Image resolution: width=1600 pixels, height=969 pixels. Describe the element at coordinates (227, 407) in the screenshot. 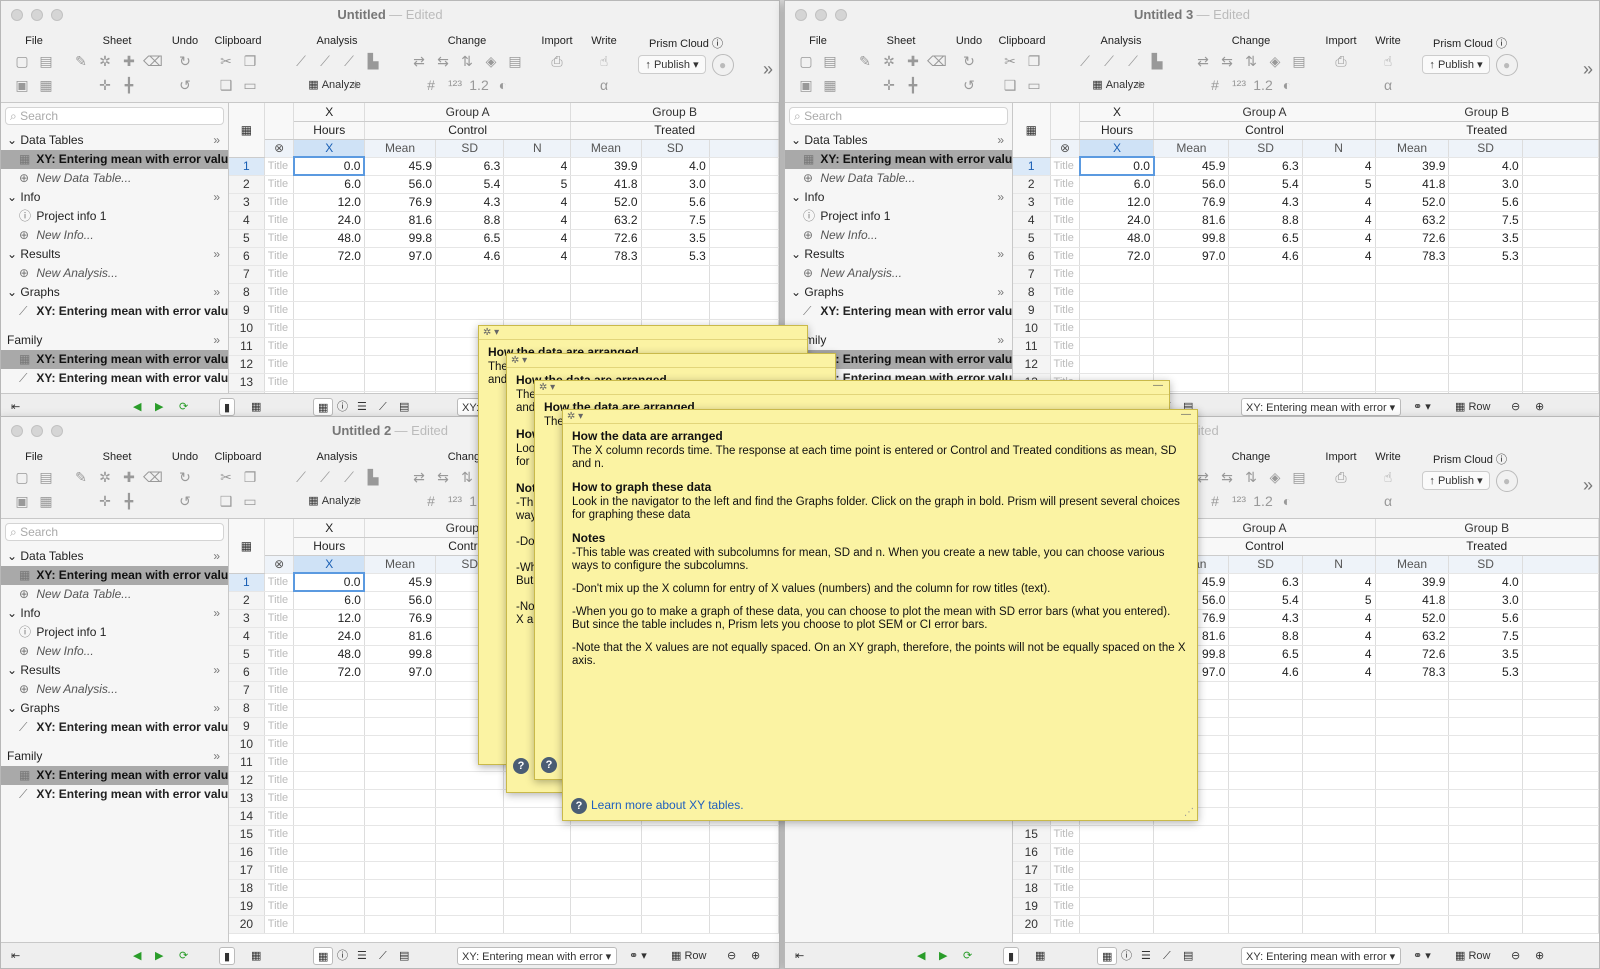

I see `view-single-icon: ▮` at that location.